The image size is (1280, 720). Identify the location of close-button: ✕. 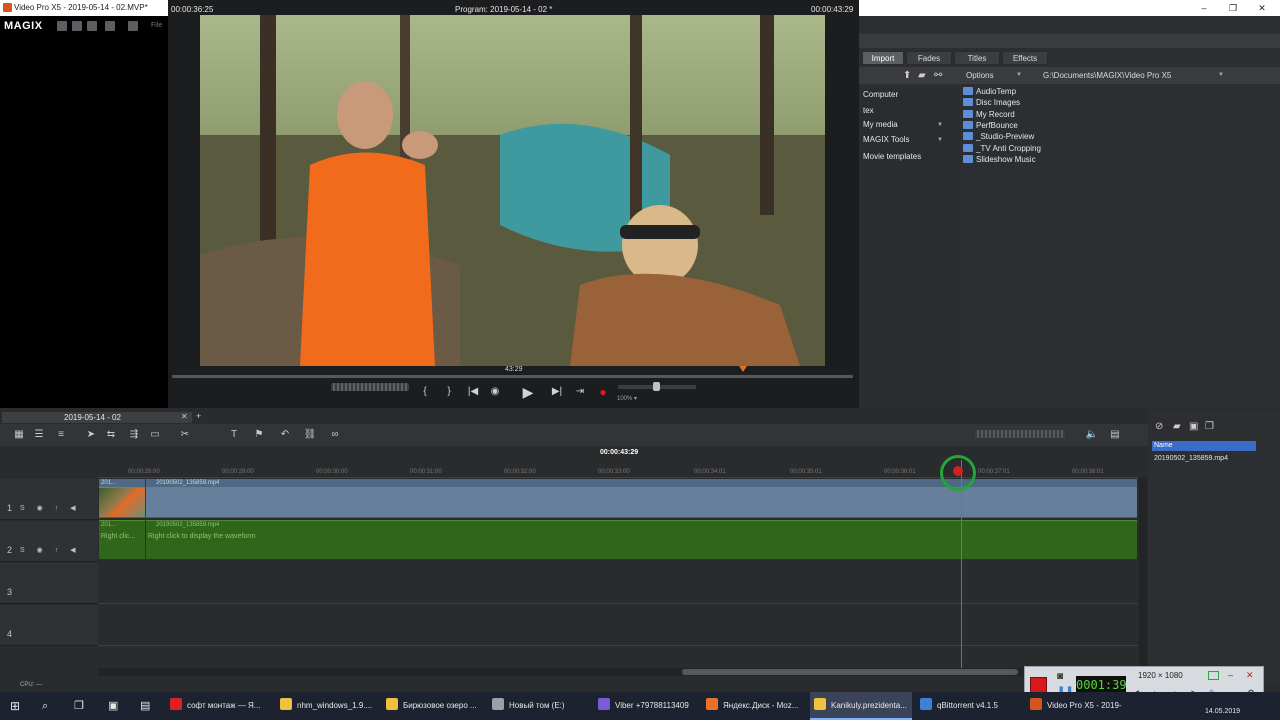
(1262, 8).